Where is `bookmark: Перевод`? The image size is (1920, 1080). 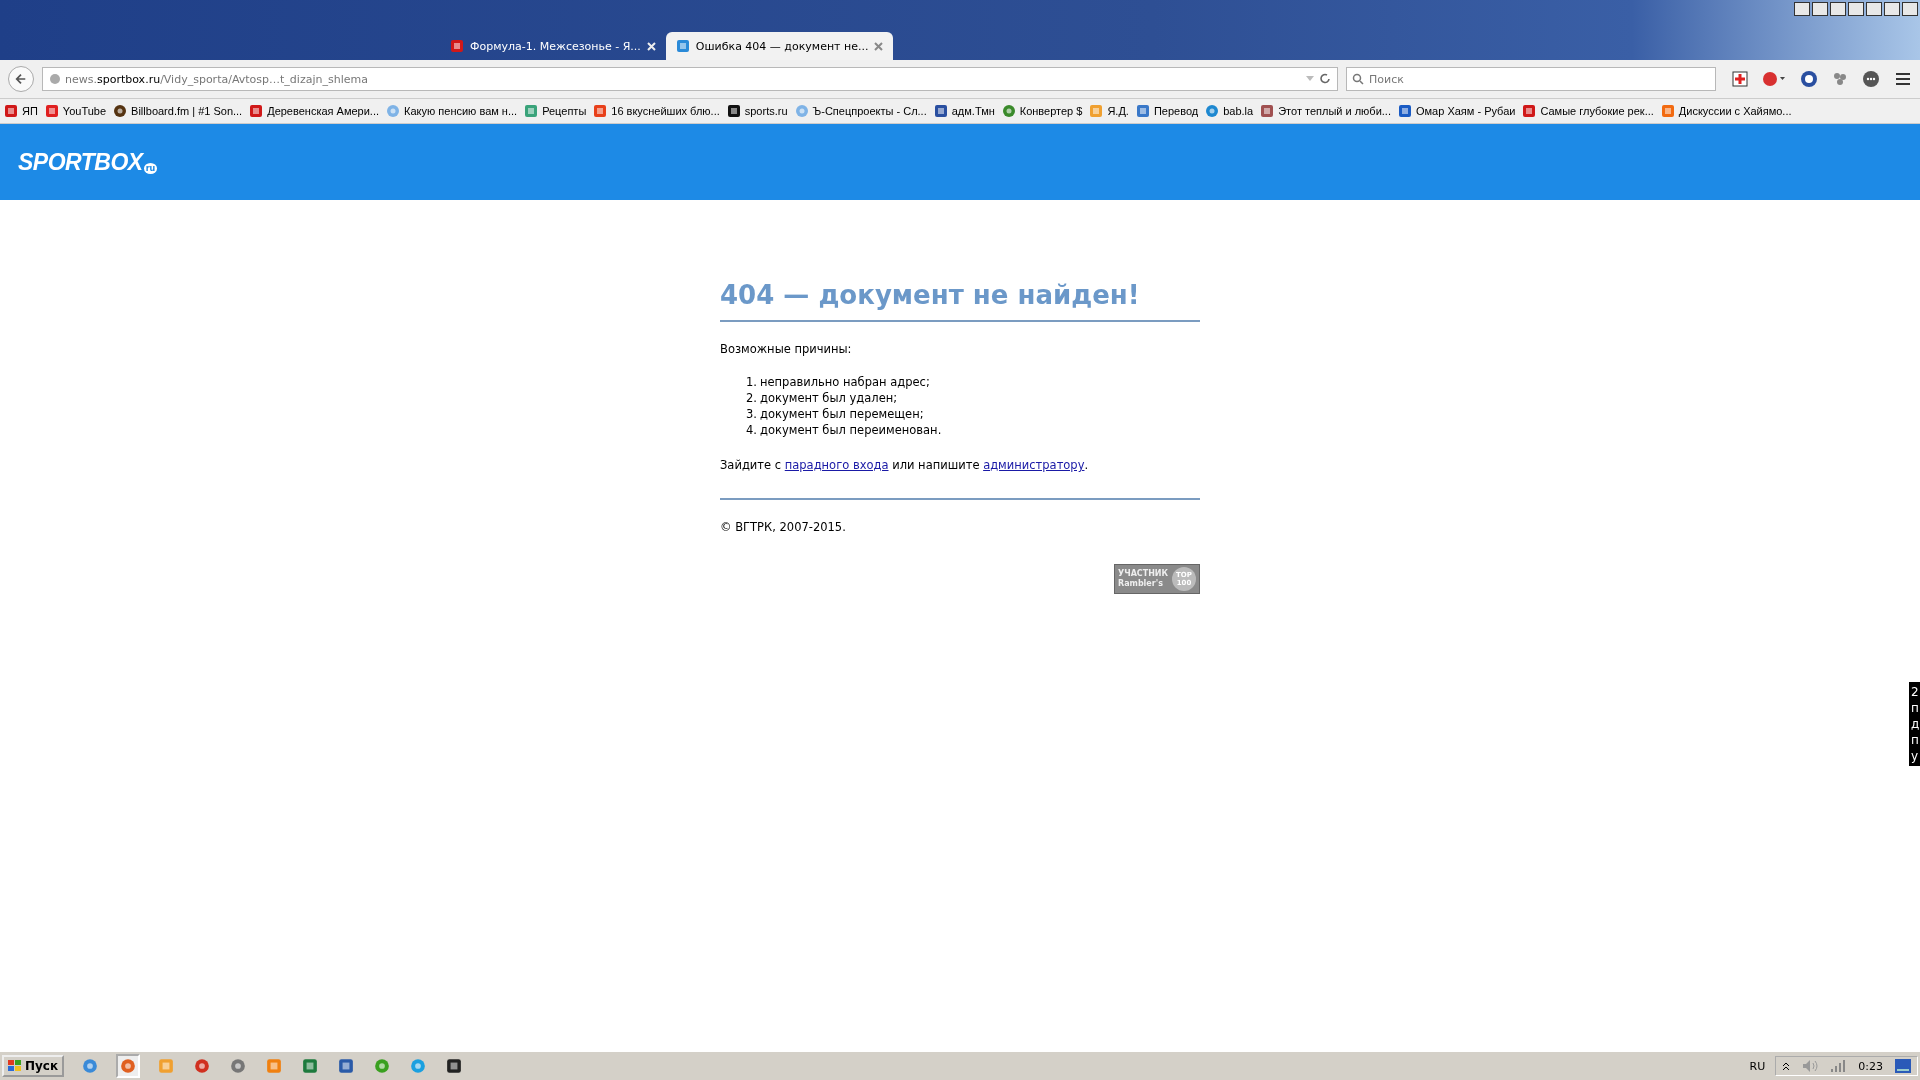
bookmark: Перевод is located at coordinates (1167, 111).